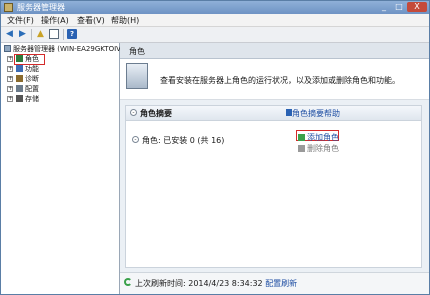  Describe the element at coordinates (273, 113) in the screenshot. I see `panel-header: - 角色摘要 角色摘要帮助` at that location.